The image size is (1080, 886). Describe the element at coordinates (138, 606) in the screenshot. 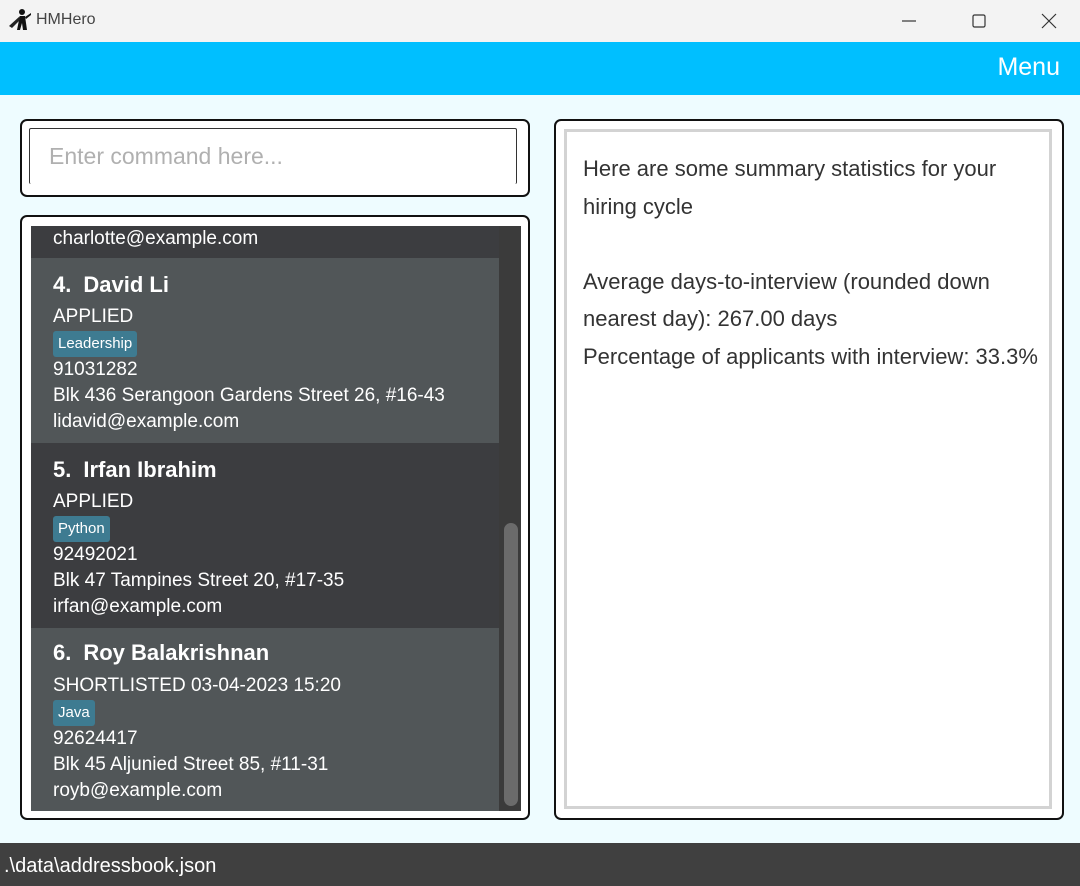

I see `applicant-email: irfan@example.com` at that location.